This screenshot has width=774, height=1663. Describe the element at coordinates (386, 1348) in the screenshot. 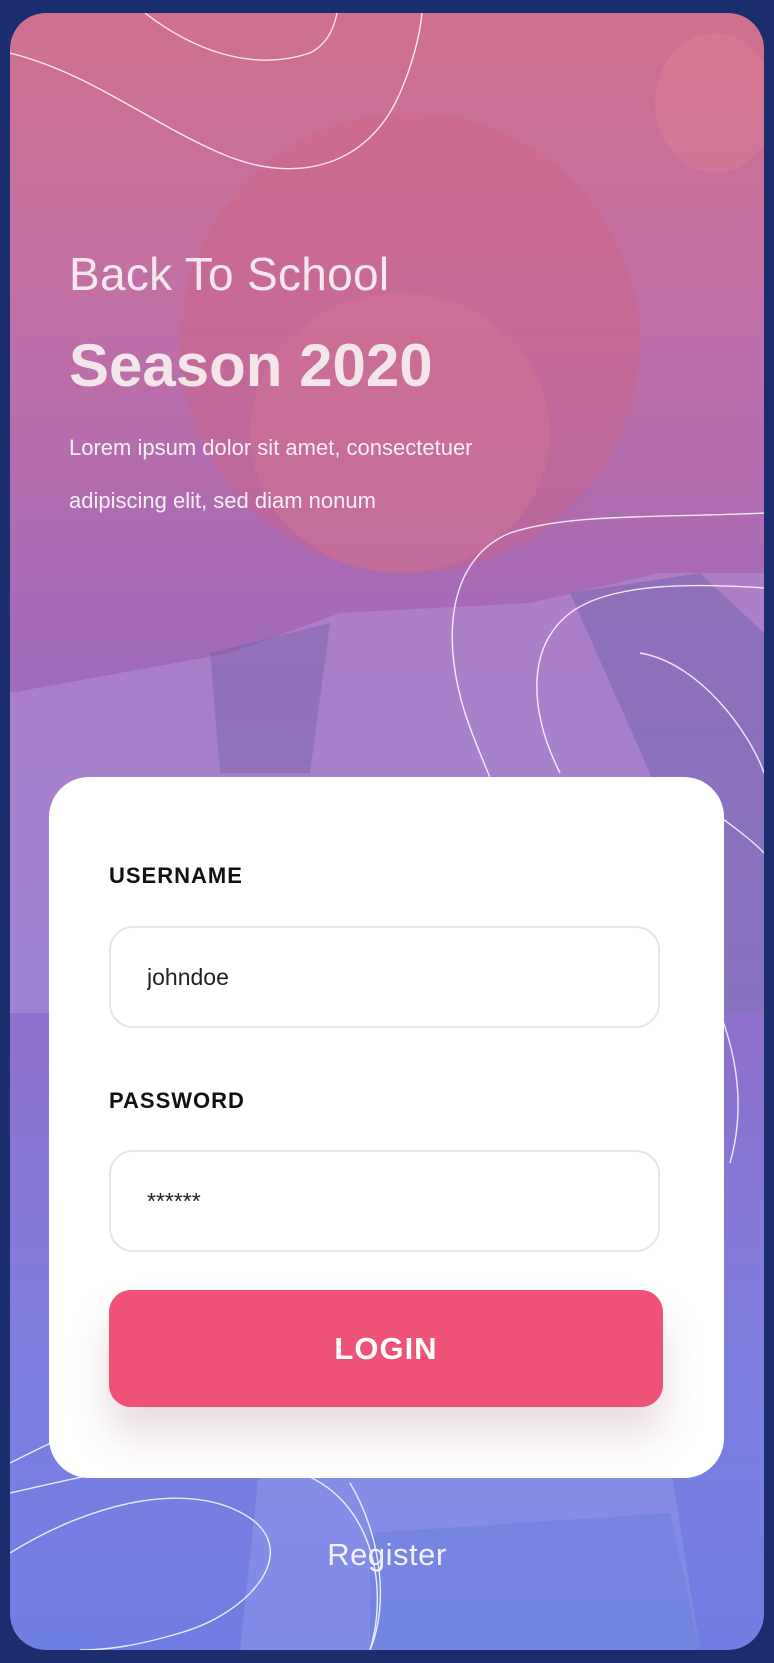

I see `login-button: LOGIN` at that location.